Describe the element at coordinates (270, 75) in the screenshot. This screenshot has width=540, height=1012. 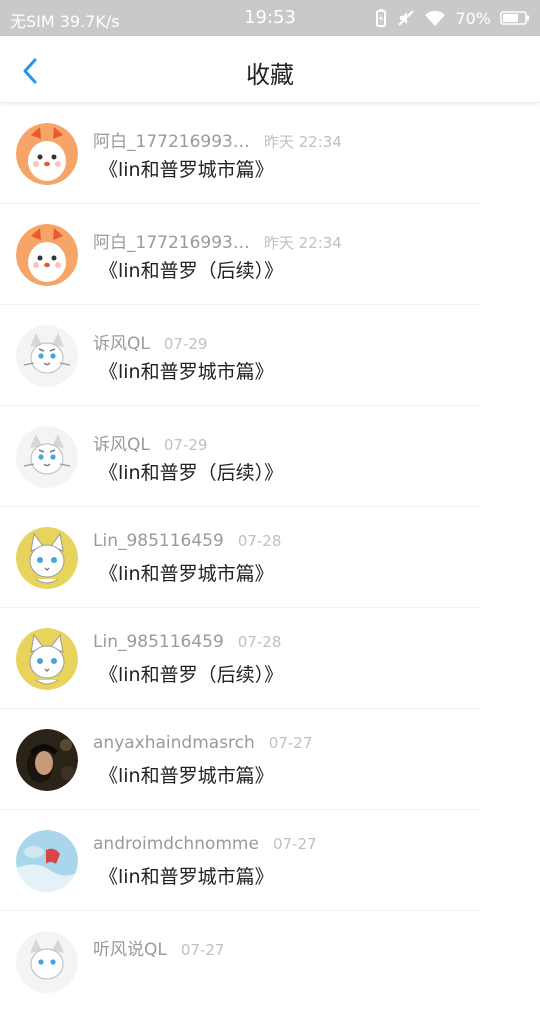
I see `page-title: 收藏` at that location.